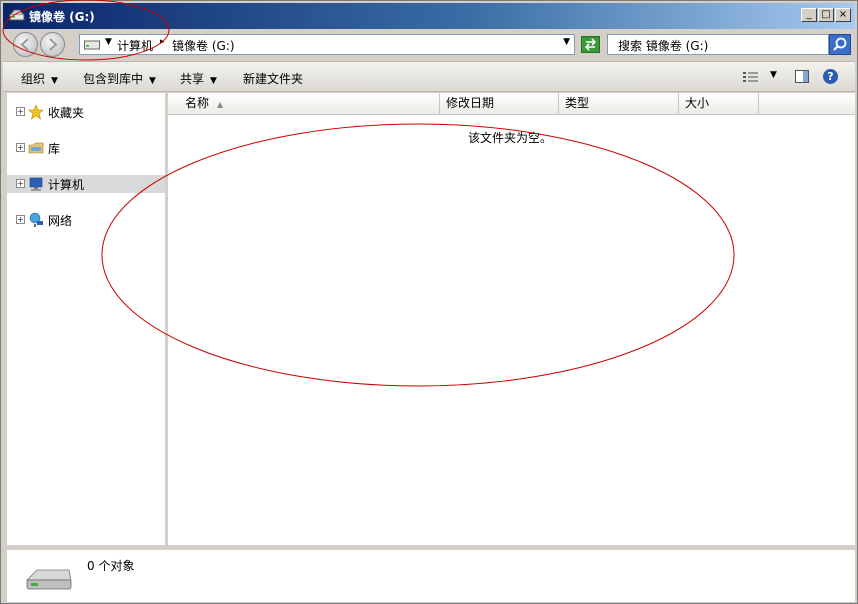 This screenshot has width=858, height=604. Describe the element at coordinates (86, 184) in the screenshot. I see `sidebar-item-computer: + 计算机` at that location.